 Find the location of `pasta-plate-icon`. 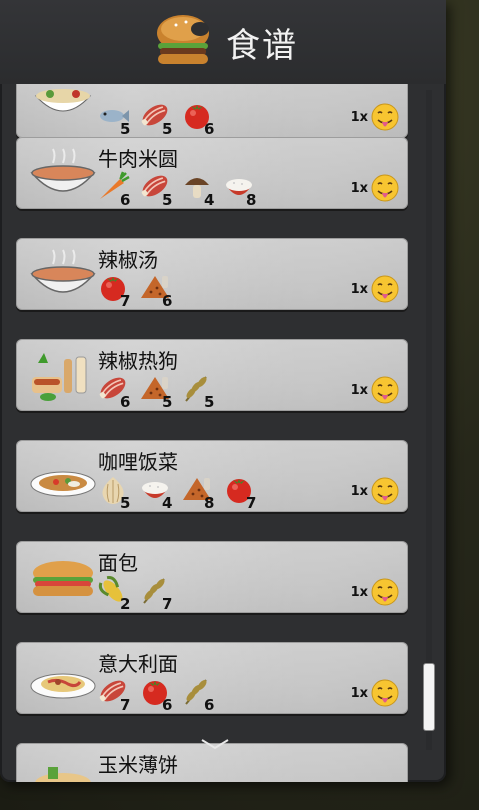

pasta-plate-icon is located at coordinates (63, 686).